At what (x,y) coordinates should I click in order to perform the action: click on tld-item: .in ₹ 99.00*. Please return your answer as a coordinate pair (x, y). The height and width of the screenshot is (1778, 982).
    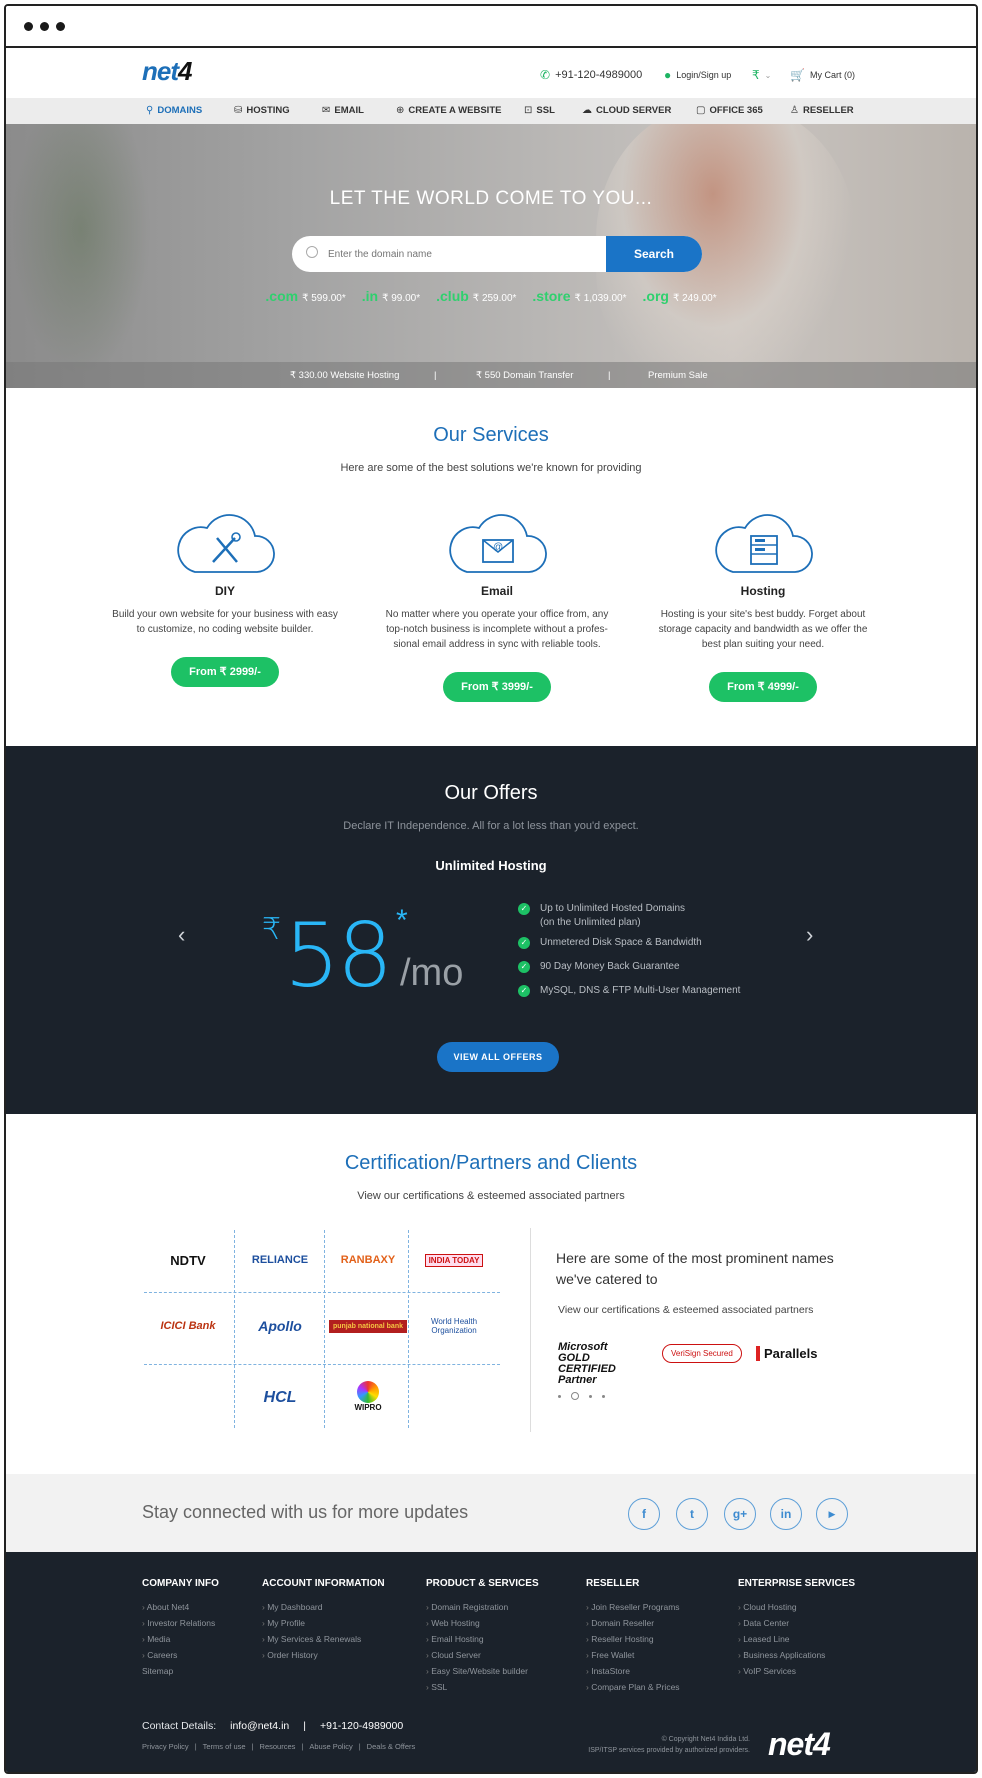
    Looking at the image, I should click on (391, 296).